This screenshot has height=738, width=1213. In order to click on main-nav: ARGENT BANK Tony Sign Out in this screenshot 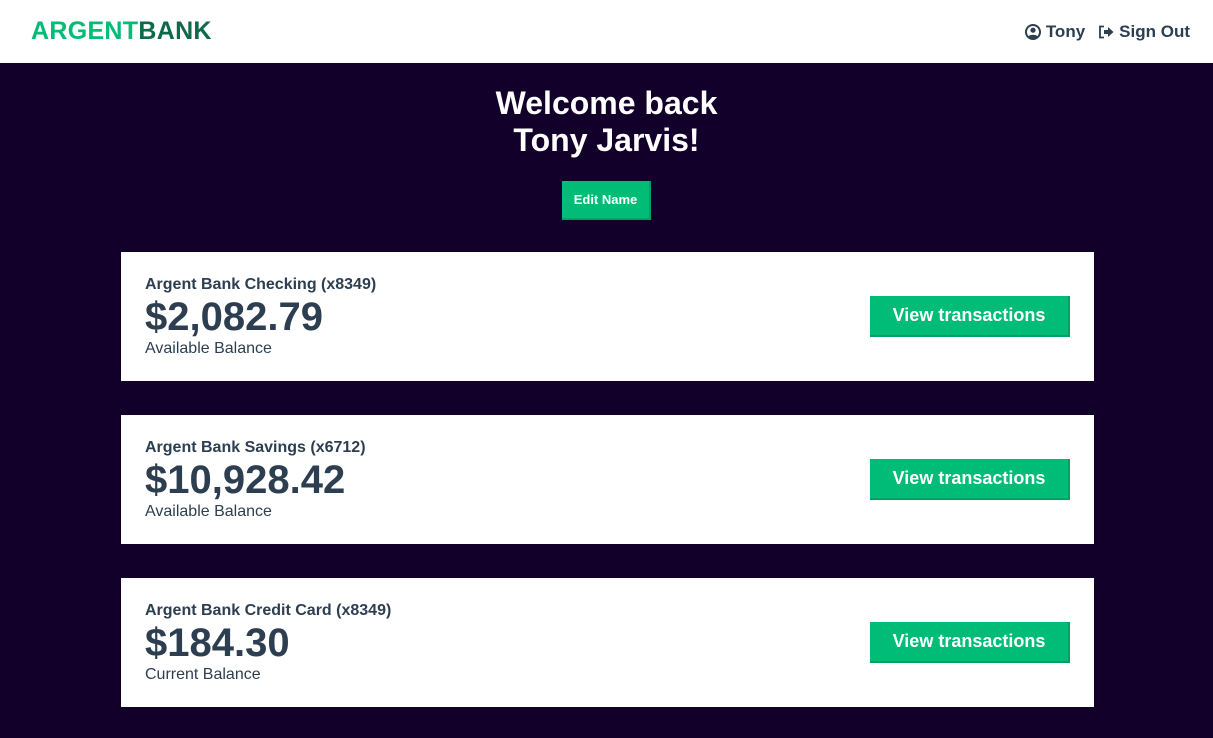, I will do `click(606, 31)`.